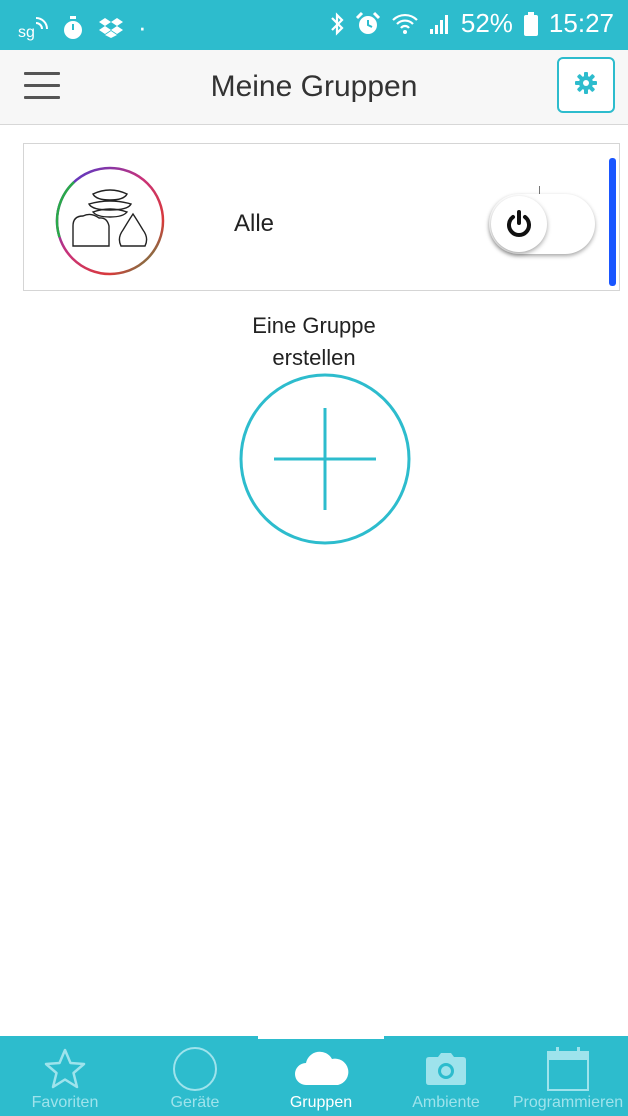 Image resolution: width=628 pixels, height=1116 pixels. I want to click on group-card: Alle, so click(321, 217).